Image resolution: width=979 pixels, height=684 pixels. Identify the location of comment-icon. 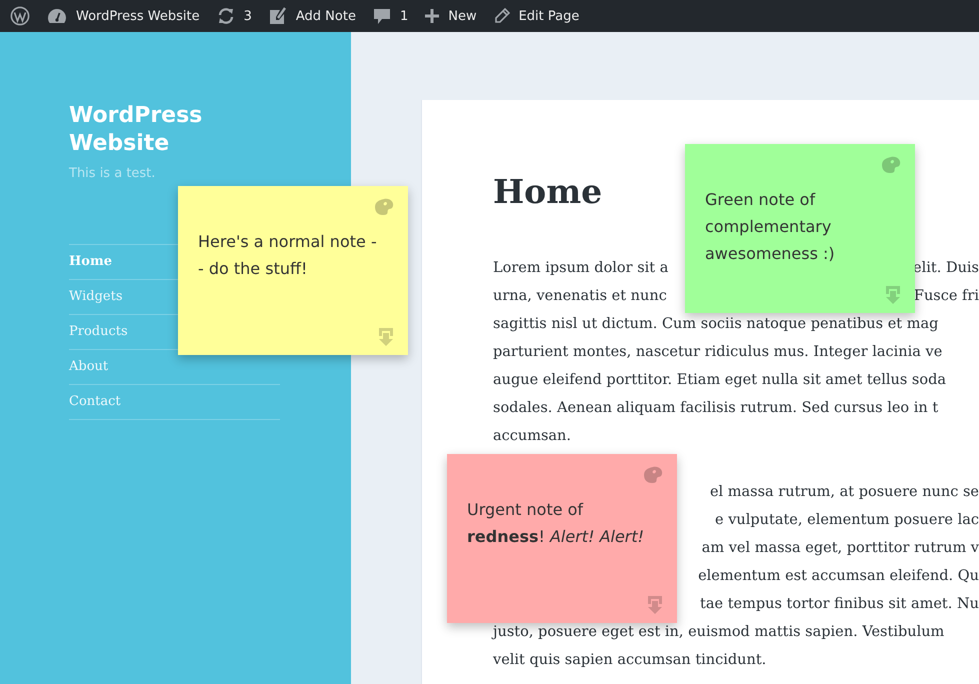
(381, 16).